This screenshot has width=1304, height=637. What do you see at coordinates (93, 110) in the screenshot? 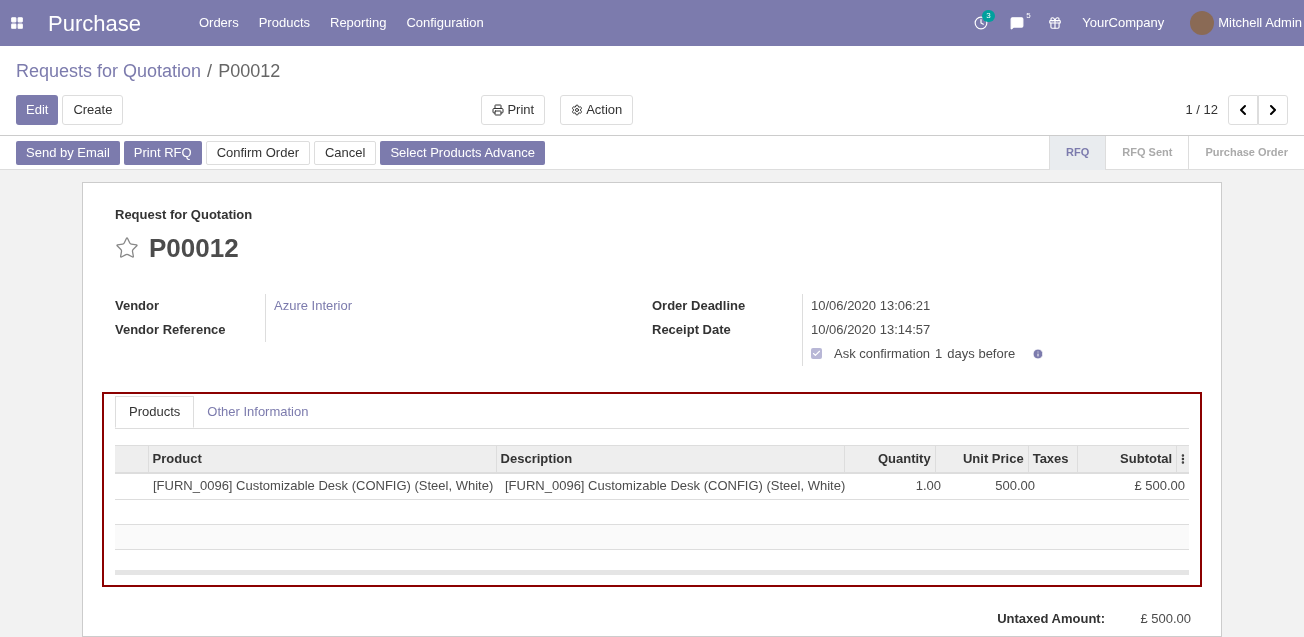
I see `create-button: Create` at bounding box center [93, 110].